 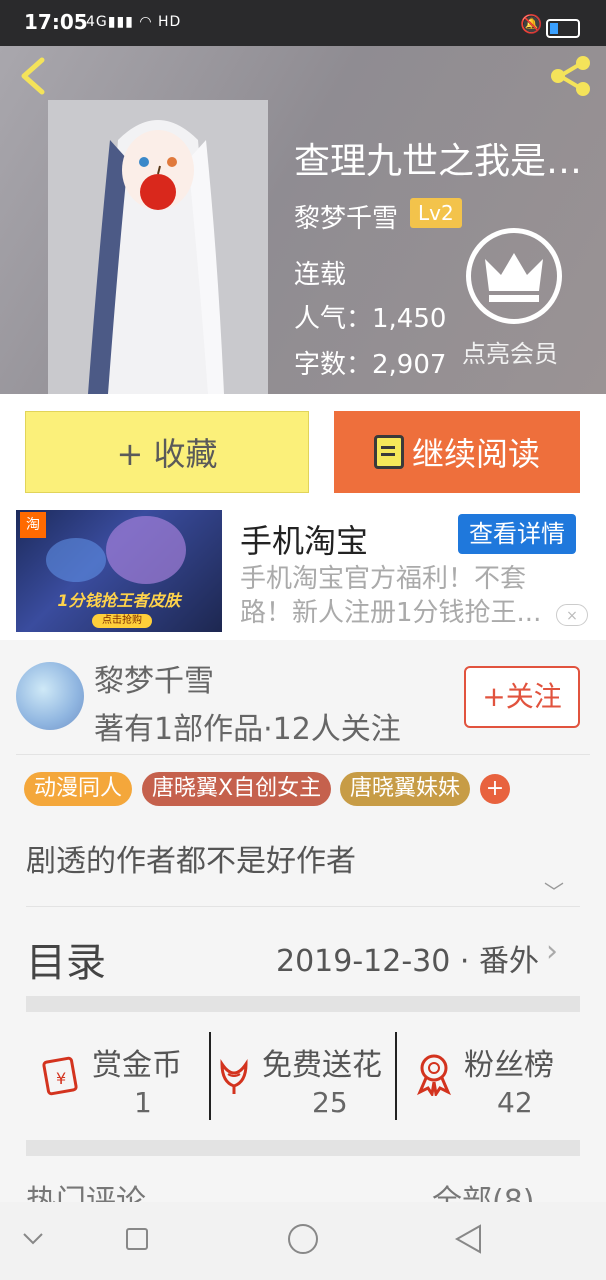 I want to click on back-nav-icon, so click(x=468, y=1239).